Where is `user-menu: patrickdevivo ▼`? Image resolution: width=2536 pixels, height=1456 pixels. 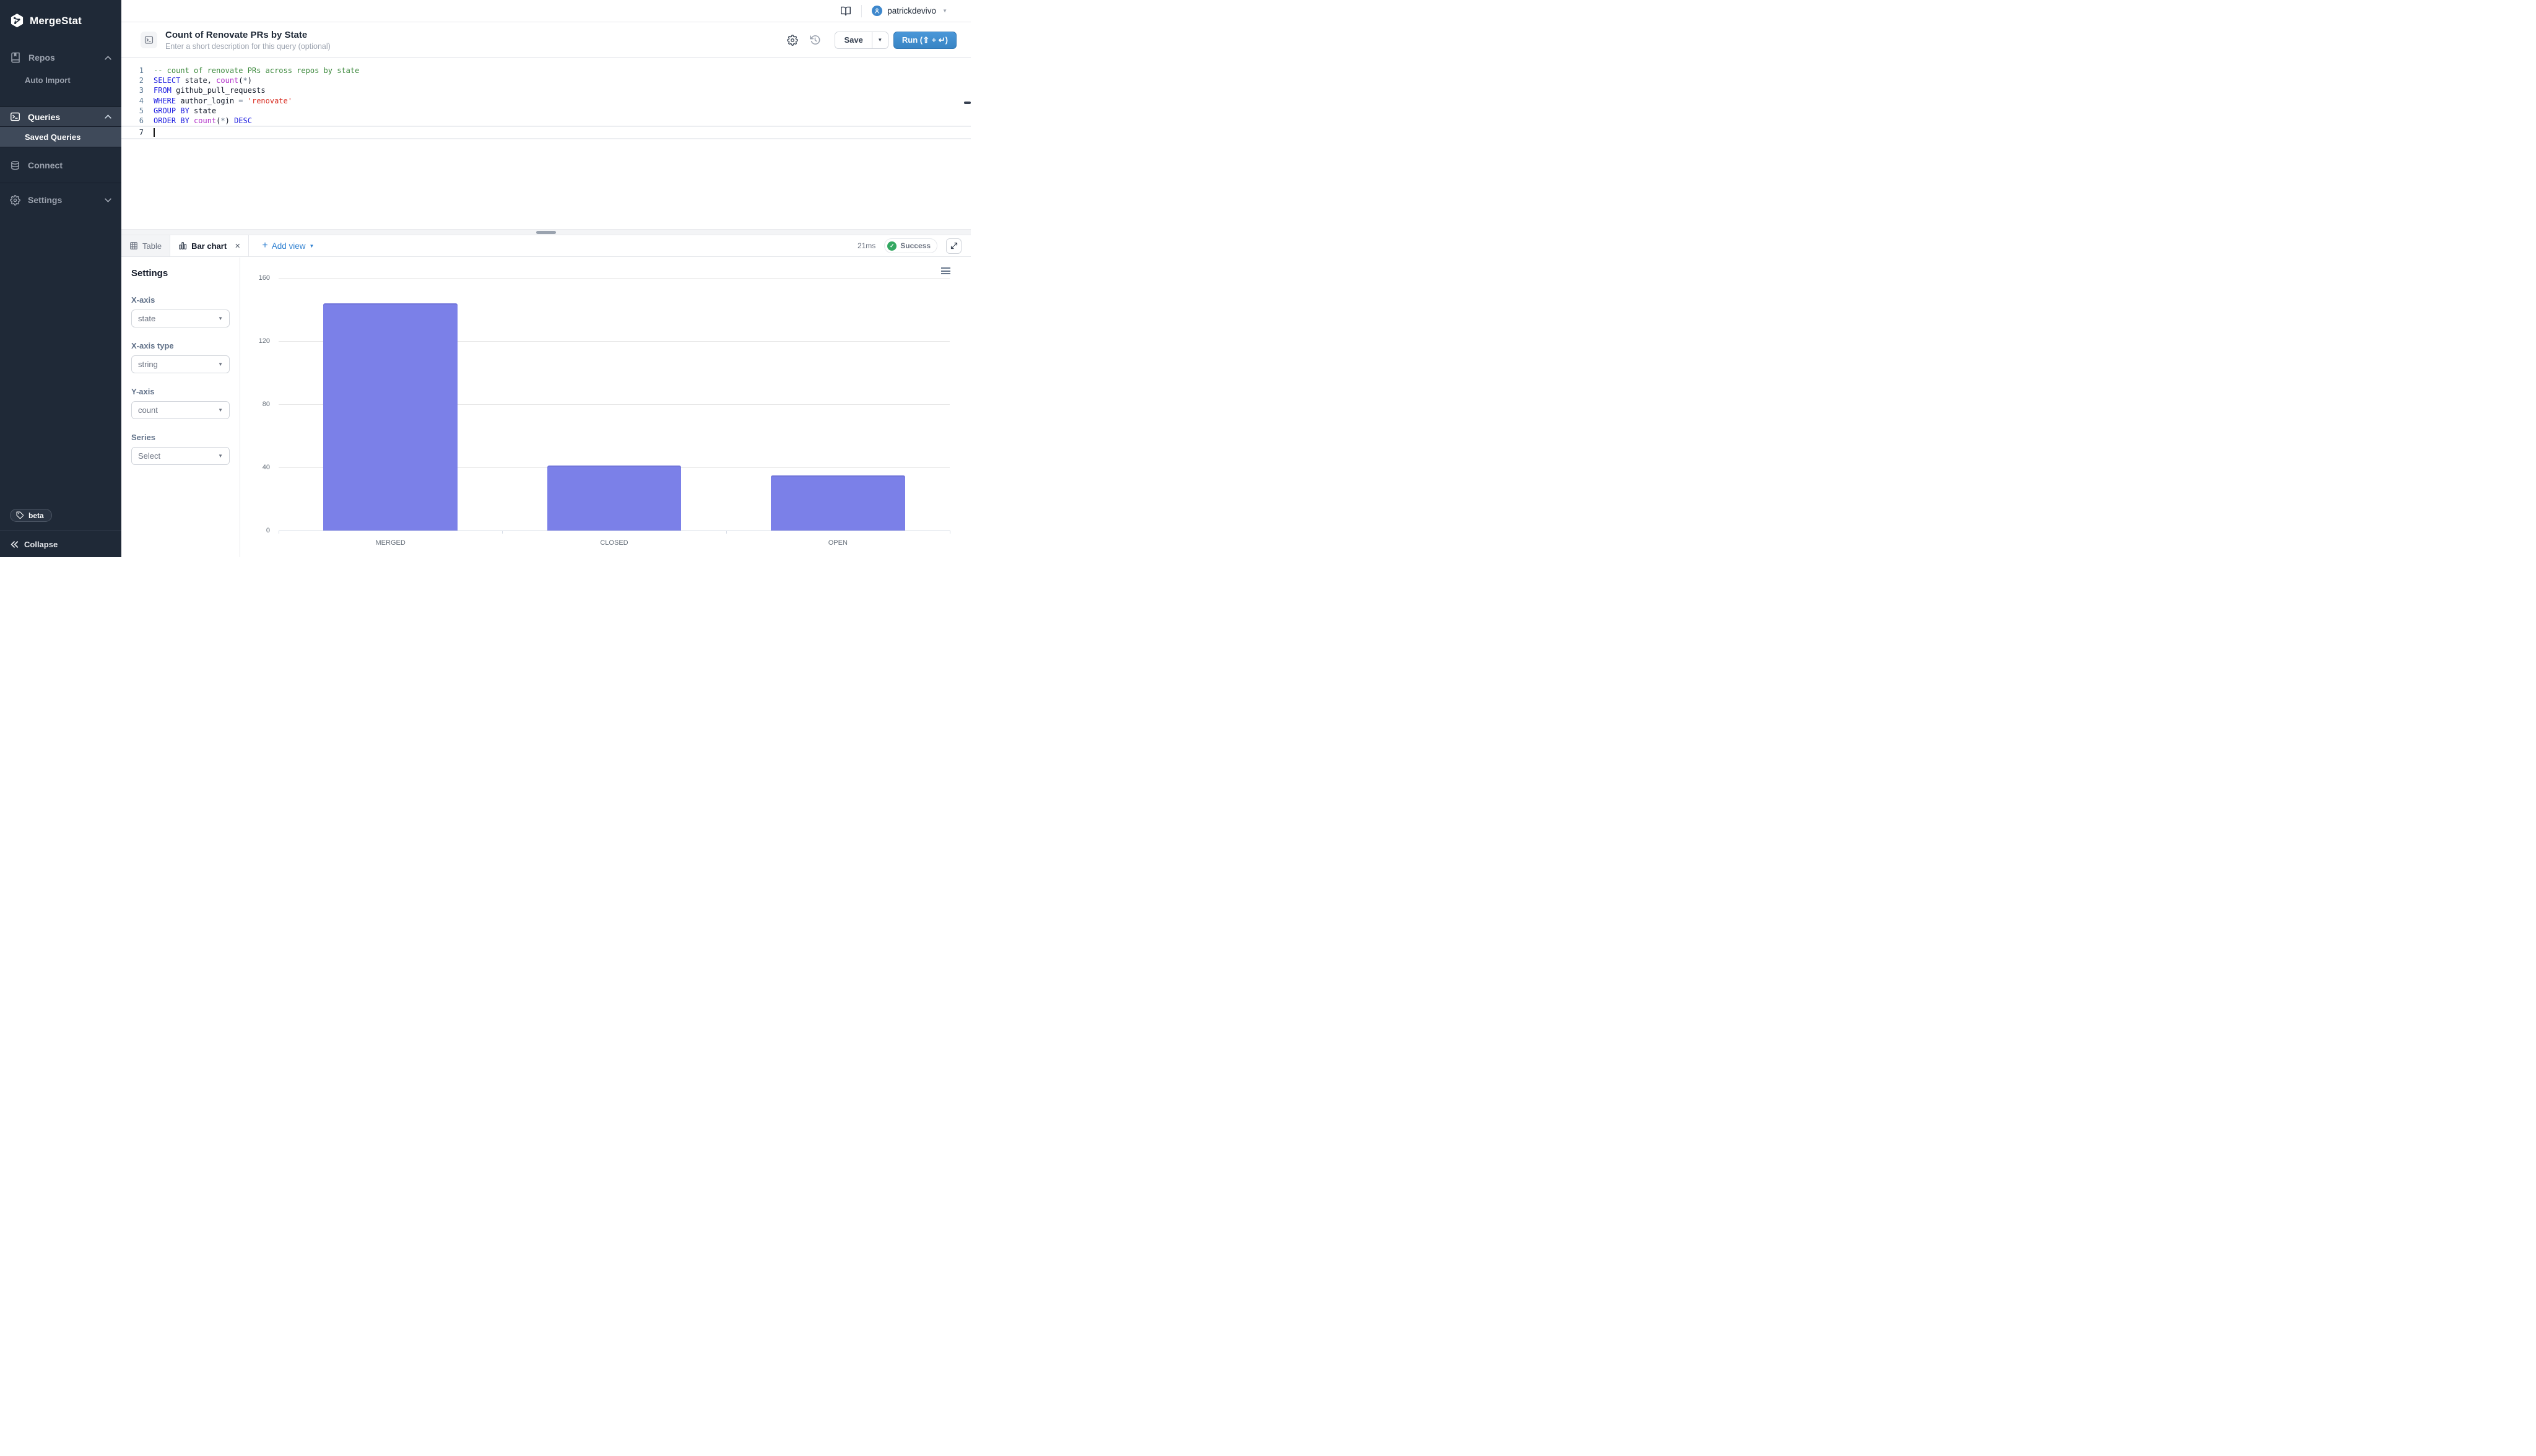
user-menu: patrickdevivo ▼ is located at coordinates (909, 11).